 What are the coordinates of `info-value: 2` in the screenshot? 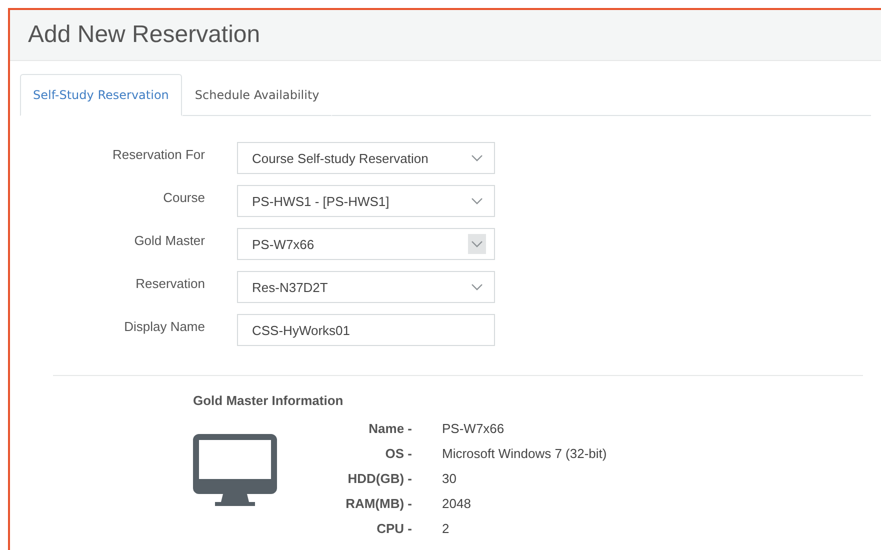 It's located at (446, 529).